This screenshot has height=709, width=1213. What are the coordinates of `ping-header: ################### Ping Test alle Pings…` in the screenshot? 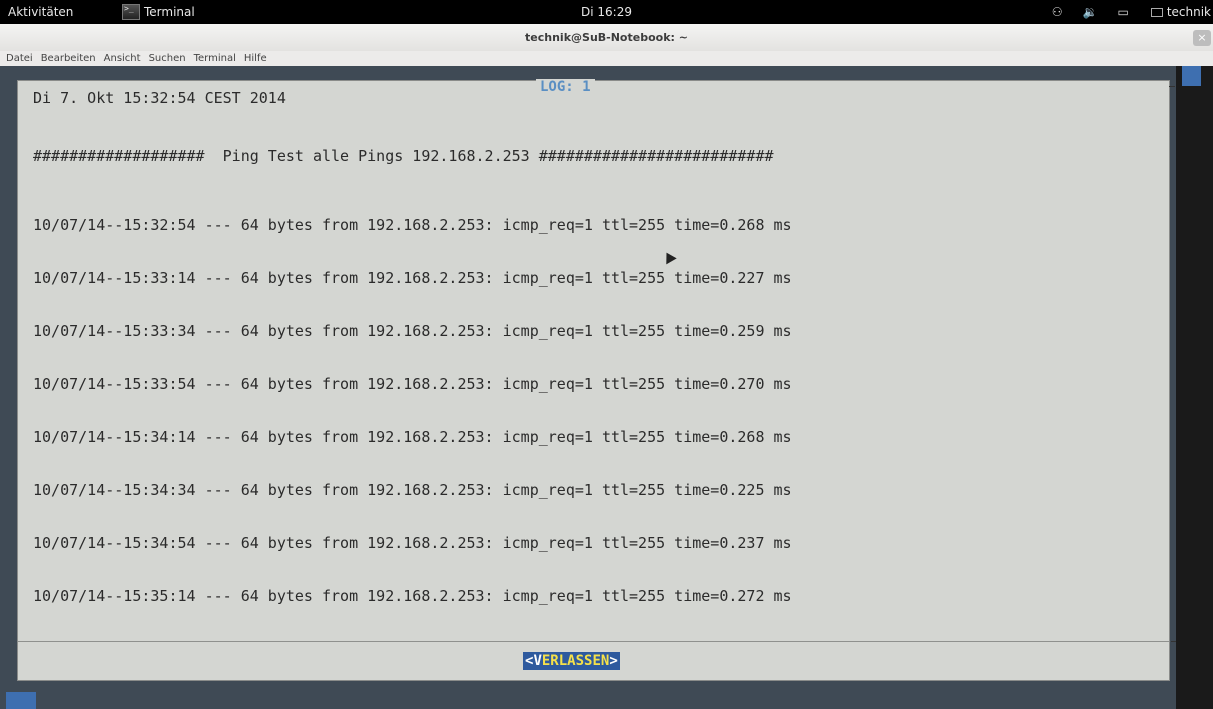 It's located at (403, 156).